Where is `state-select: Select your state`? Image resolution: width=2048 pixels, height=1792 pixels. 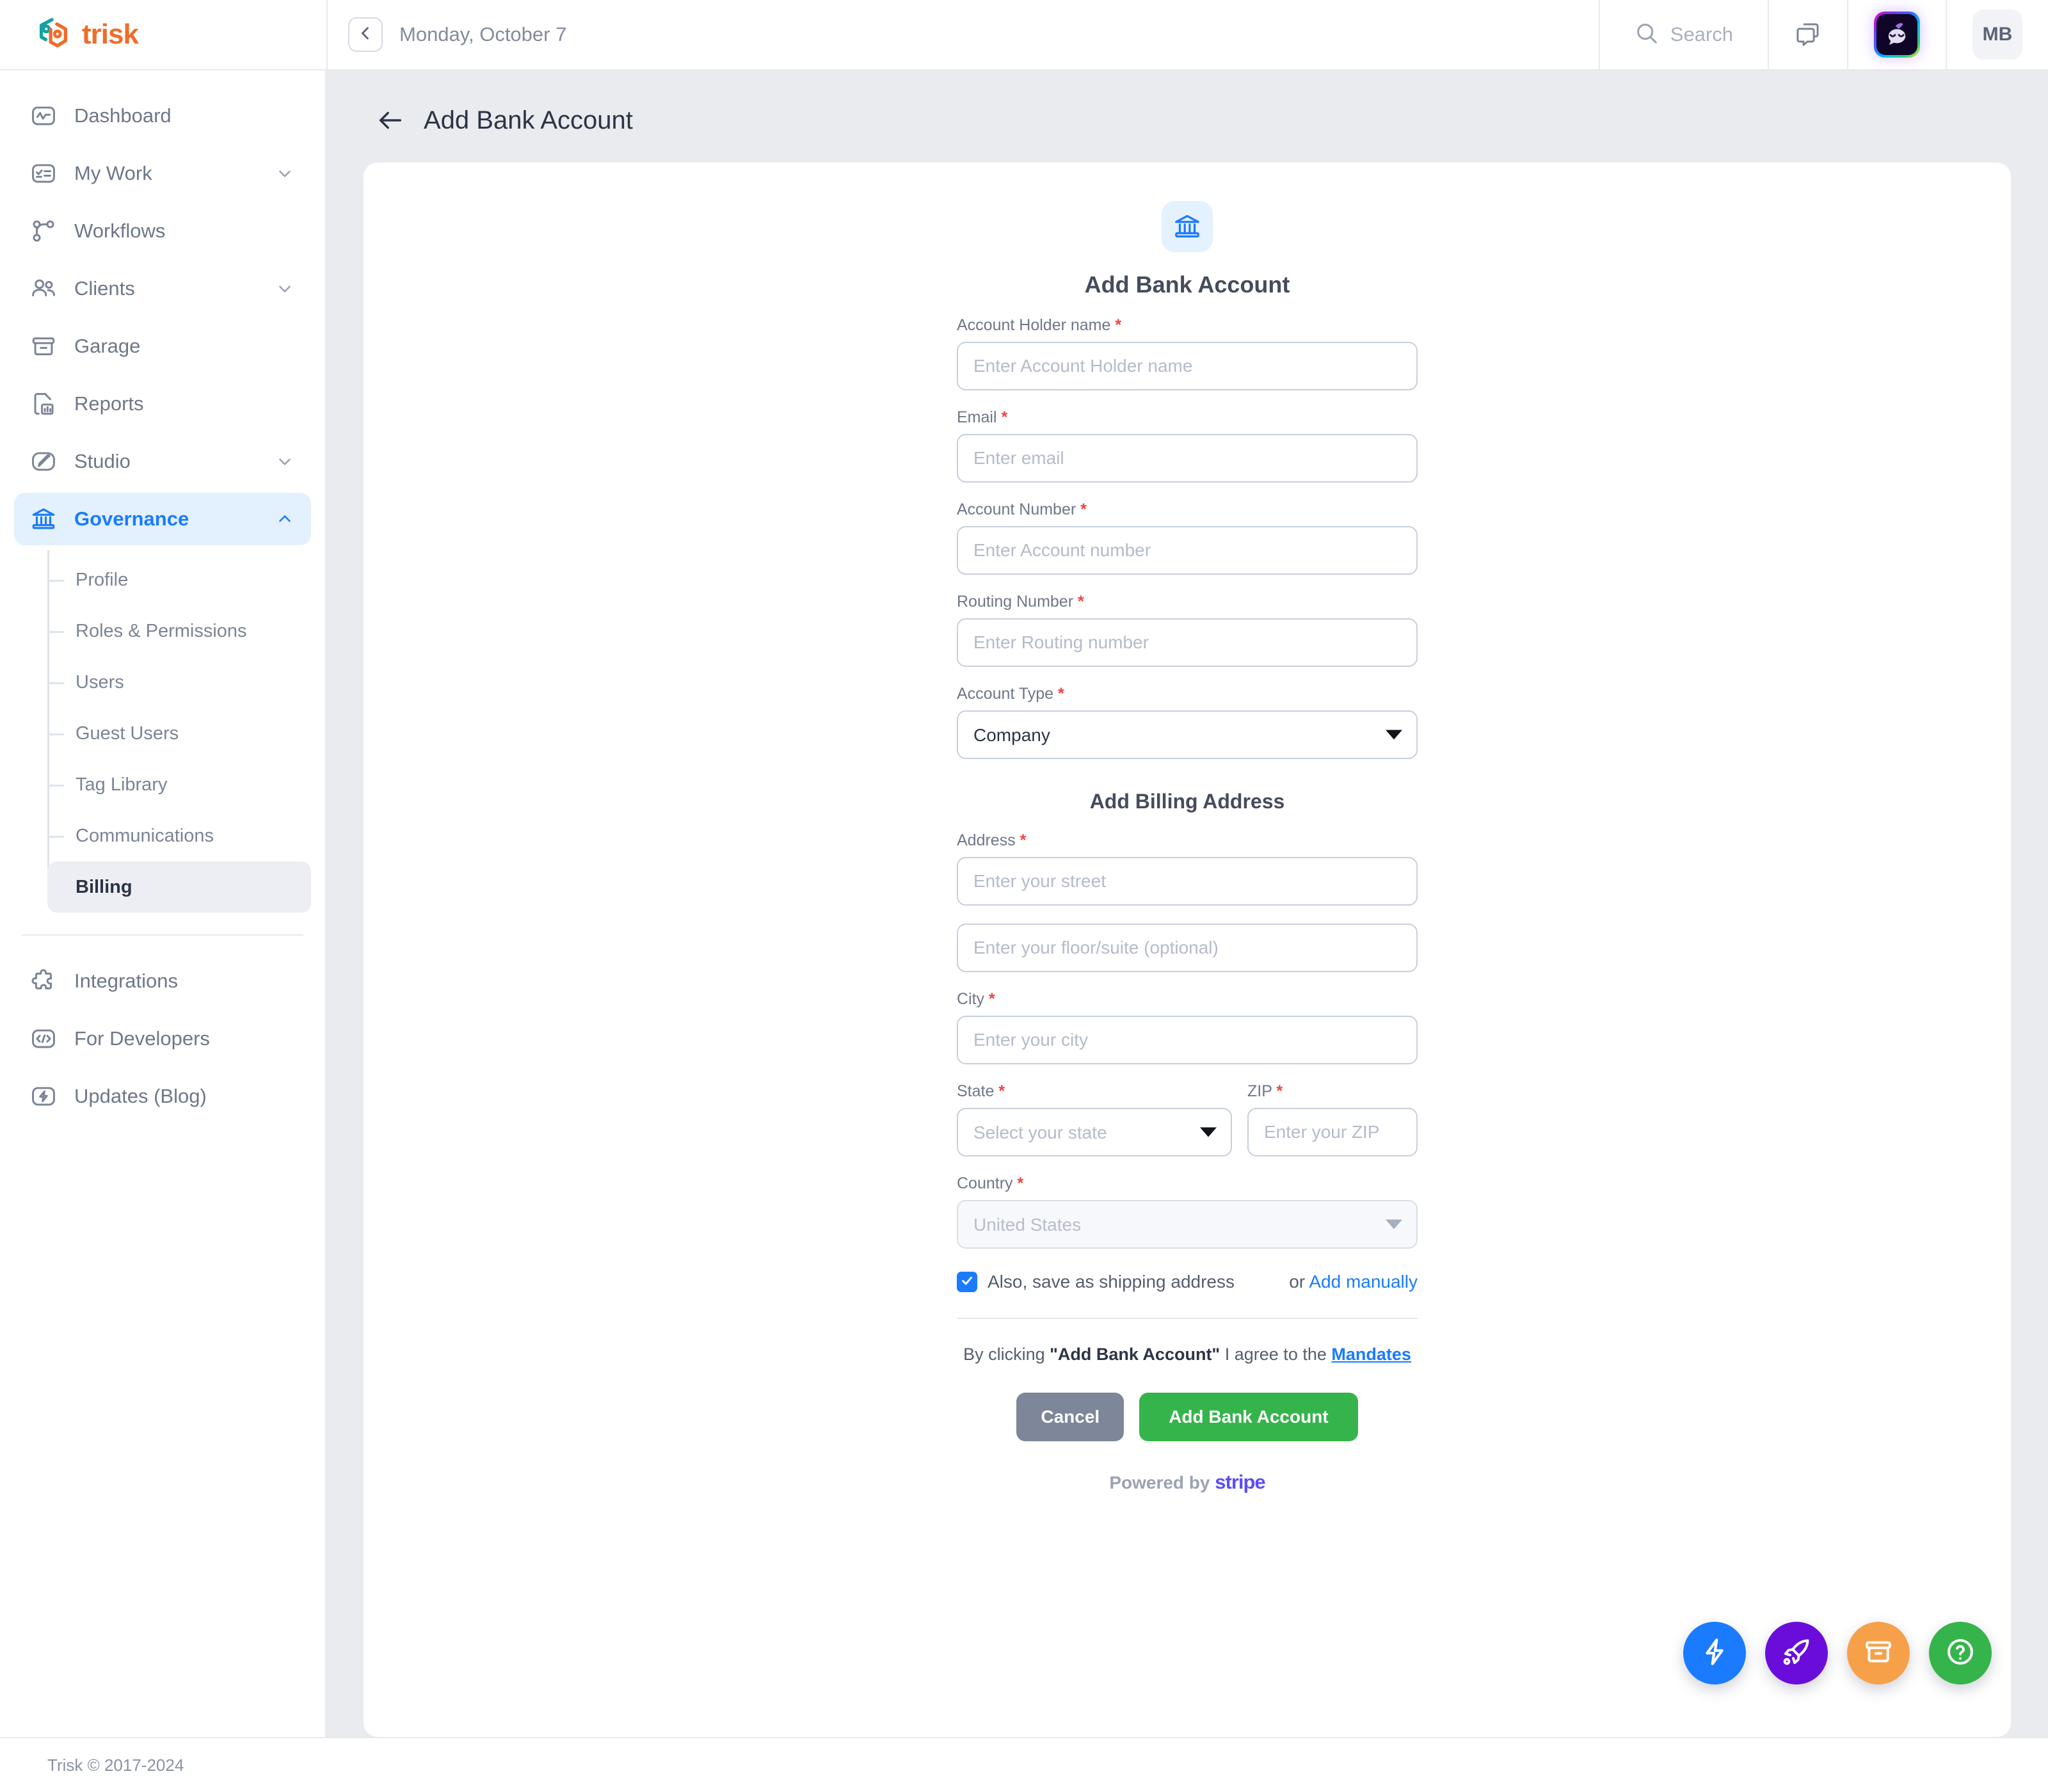
state-select: Select your state is located at coordinates (1094, 1132).